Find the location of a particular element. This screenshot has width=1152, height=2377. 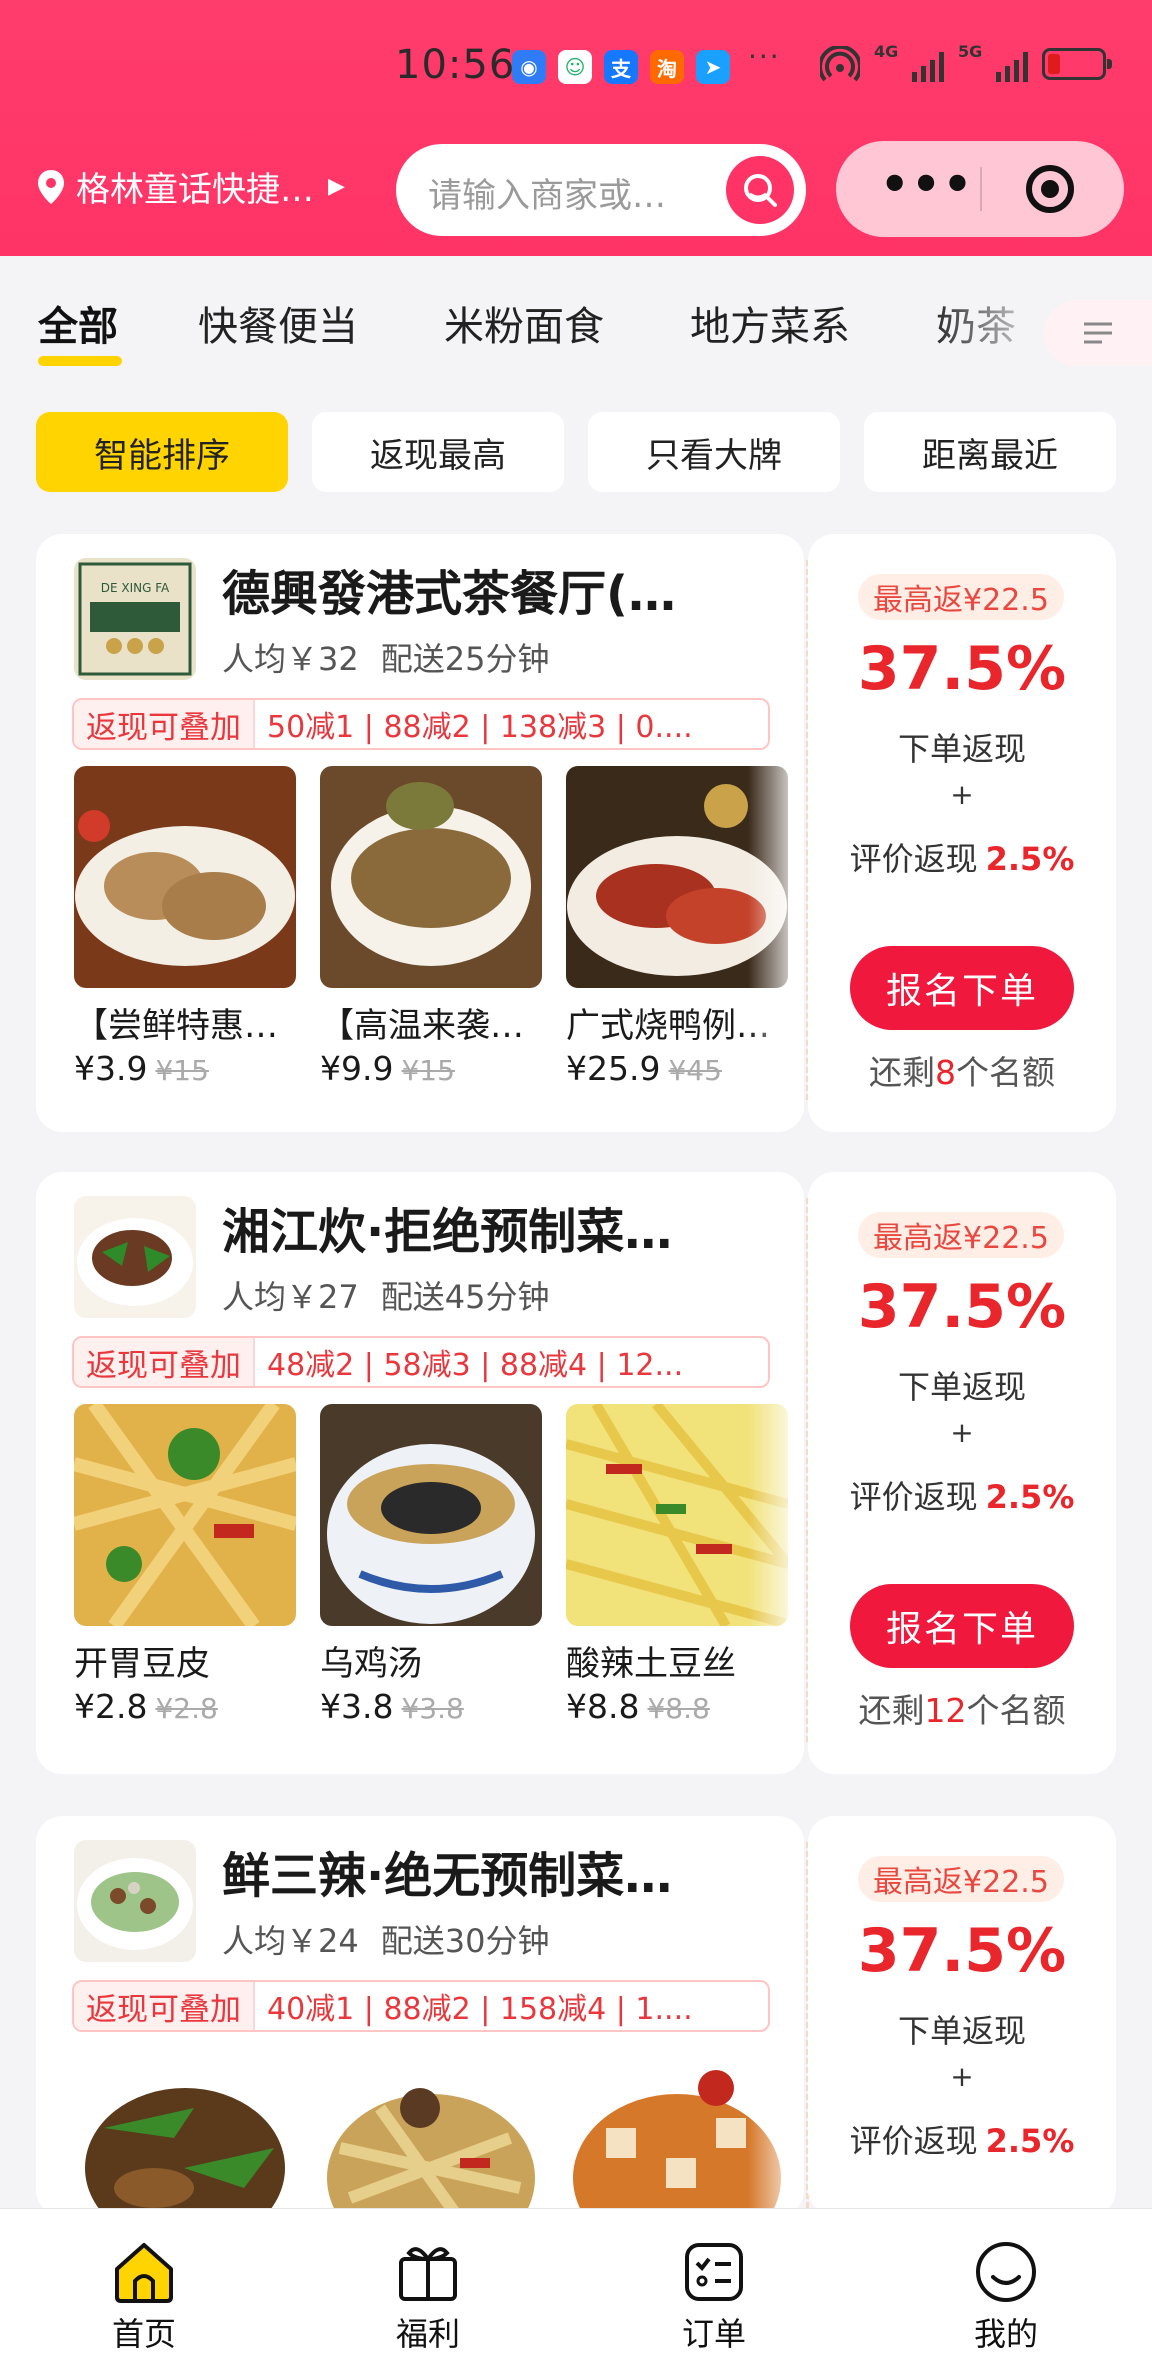

delivery-time: 配送45分钟 is located at coordinates (465, 1297).